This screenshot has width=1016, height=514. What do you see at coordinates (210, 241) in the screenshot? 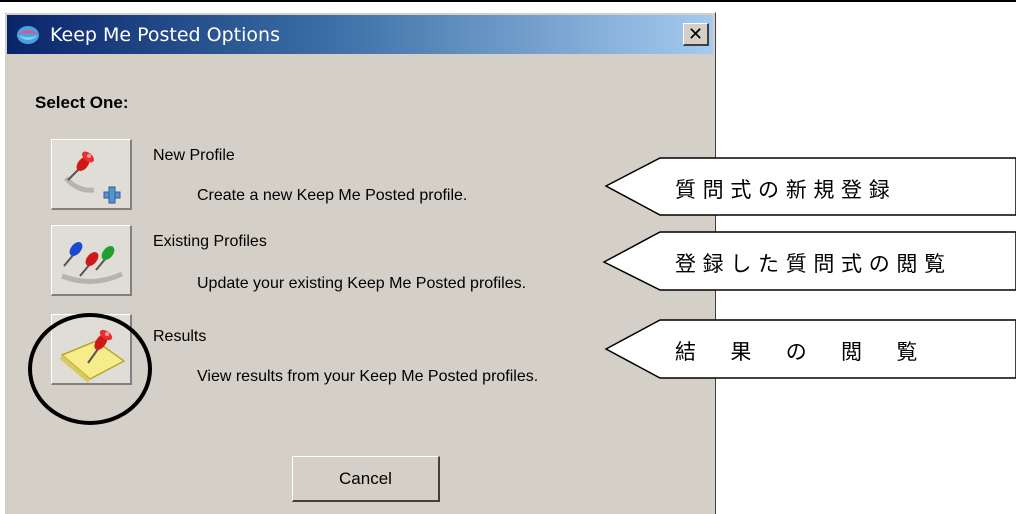
I see `existing-profiles-title: Existing Profiles` at bounding box center [210, 241].